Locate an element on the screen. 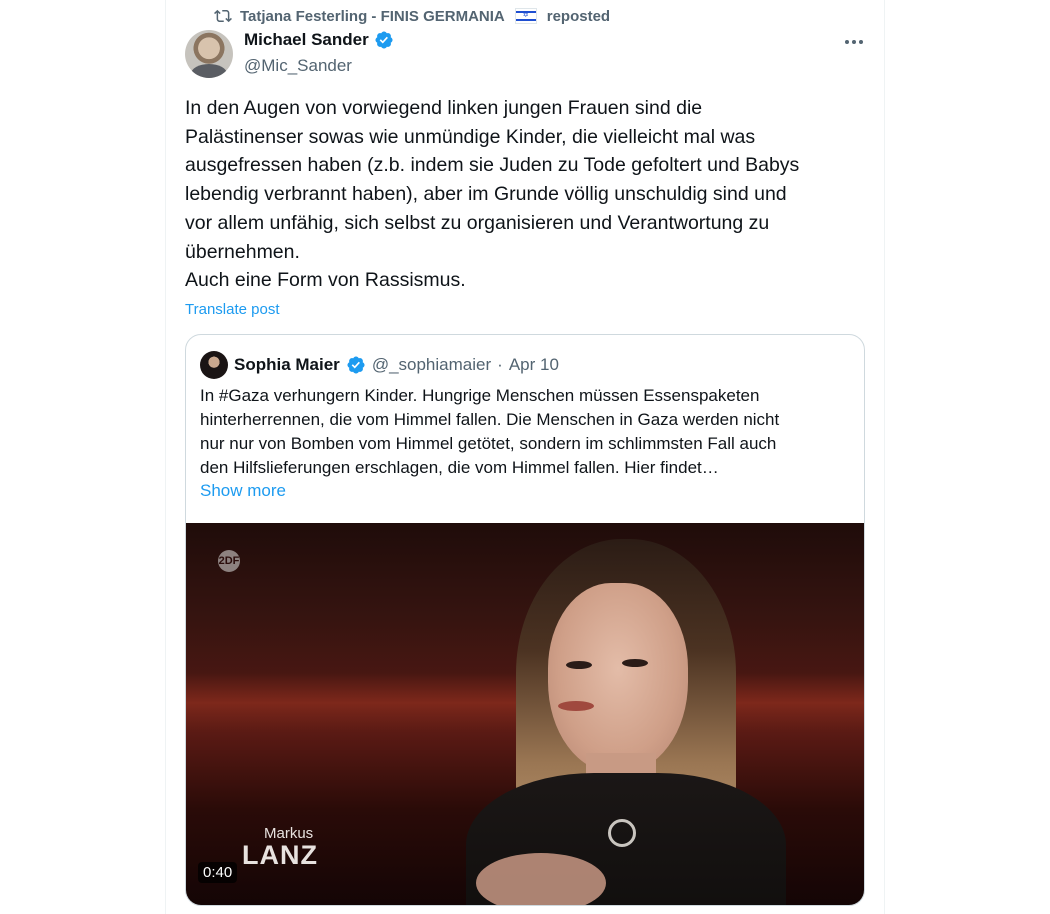 This screenshot has height=914, width=1050. channel-logo-text: 2DF is located at coordinates (229, 561).